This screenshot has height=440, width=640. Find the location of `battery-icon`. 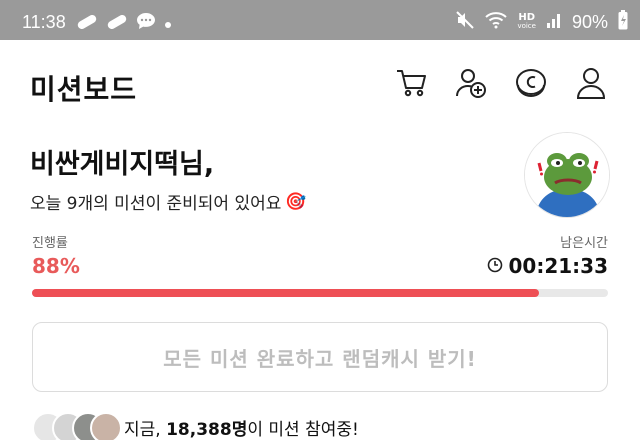

battery-icon is located at coordinates (623, 22).